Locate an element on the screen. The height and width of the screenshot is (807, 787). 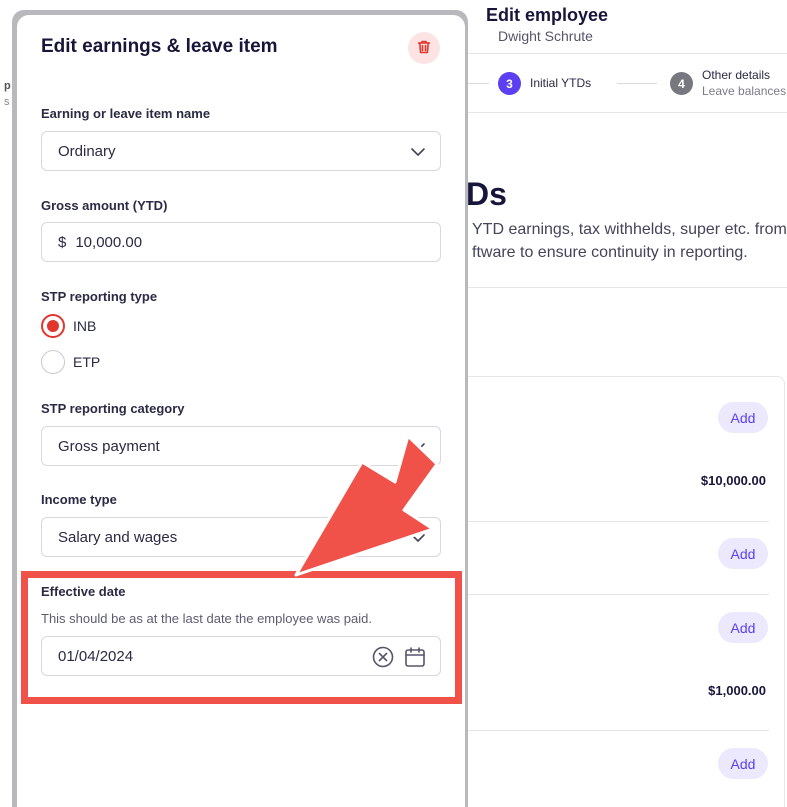
trash-icon is located at coordinates (424, 48).